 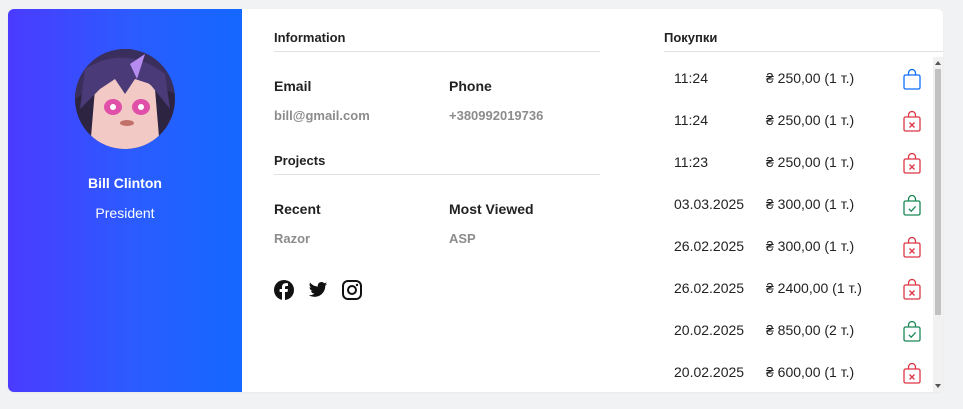 I want to click on most-viewed-label: Most Viewed, so click(x=491, y=209).